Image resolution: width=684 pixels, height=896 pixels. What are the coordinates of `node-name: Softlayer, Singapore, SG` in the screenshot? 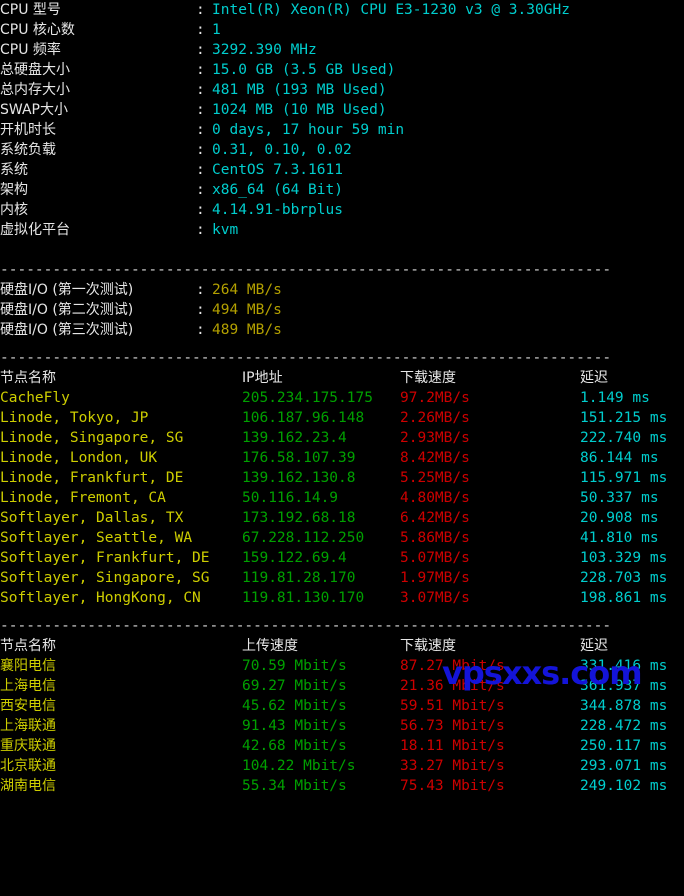 It's located at (105, 578).